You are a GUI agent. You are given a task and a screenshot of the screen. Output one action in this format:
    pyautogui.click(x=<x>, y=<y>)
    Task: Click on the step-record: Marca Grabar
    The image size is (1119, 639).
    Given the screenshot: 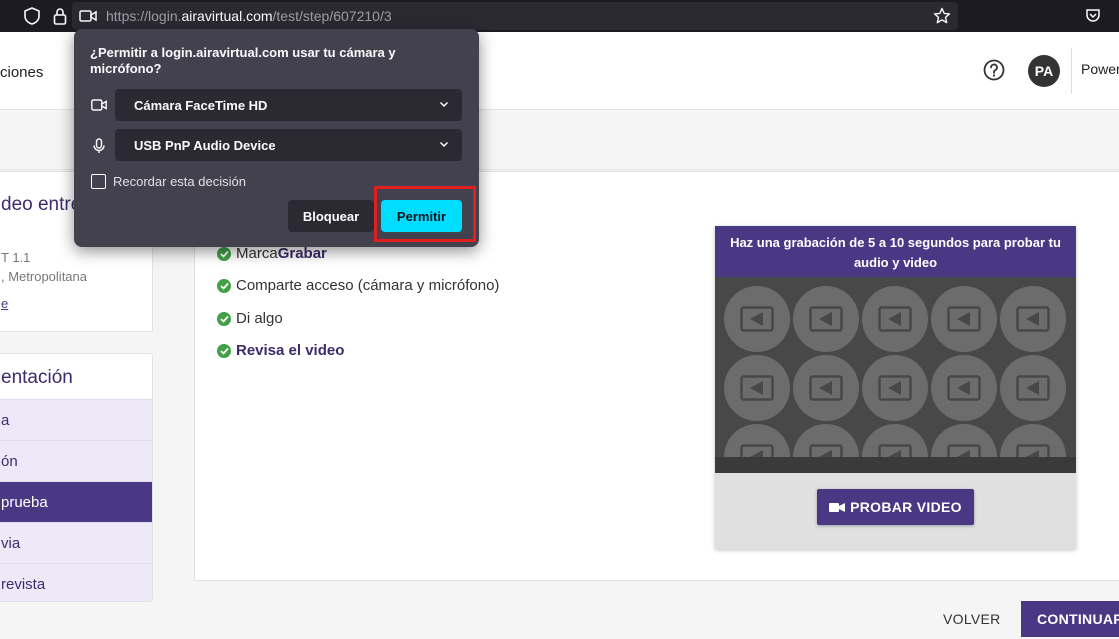 What is the action you would take?
    pyautogui.click(x=272, y=253)
    